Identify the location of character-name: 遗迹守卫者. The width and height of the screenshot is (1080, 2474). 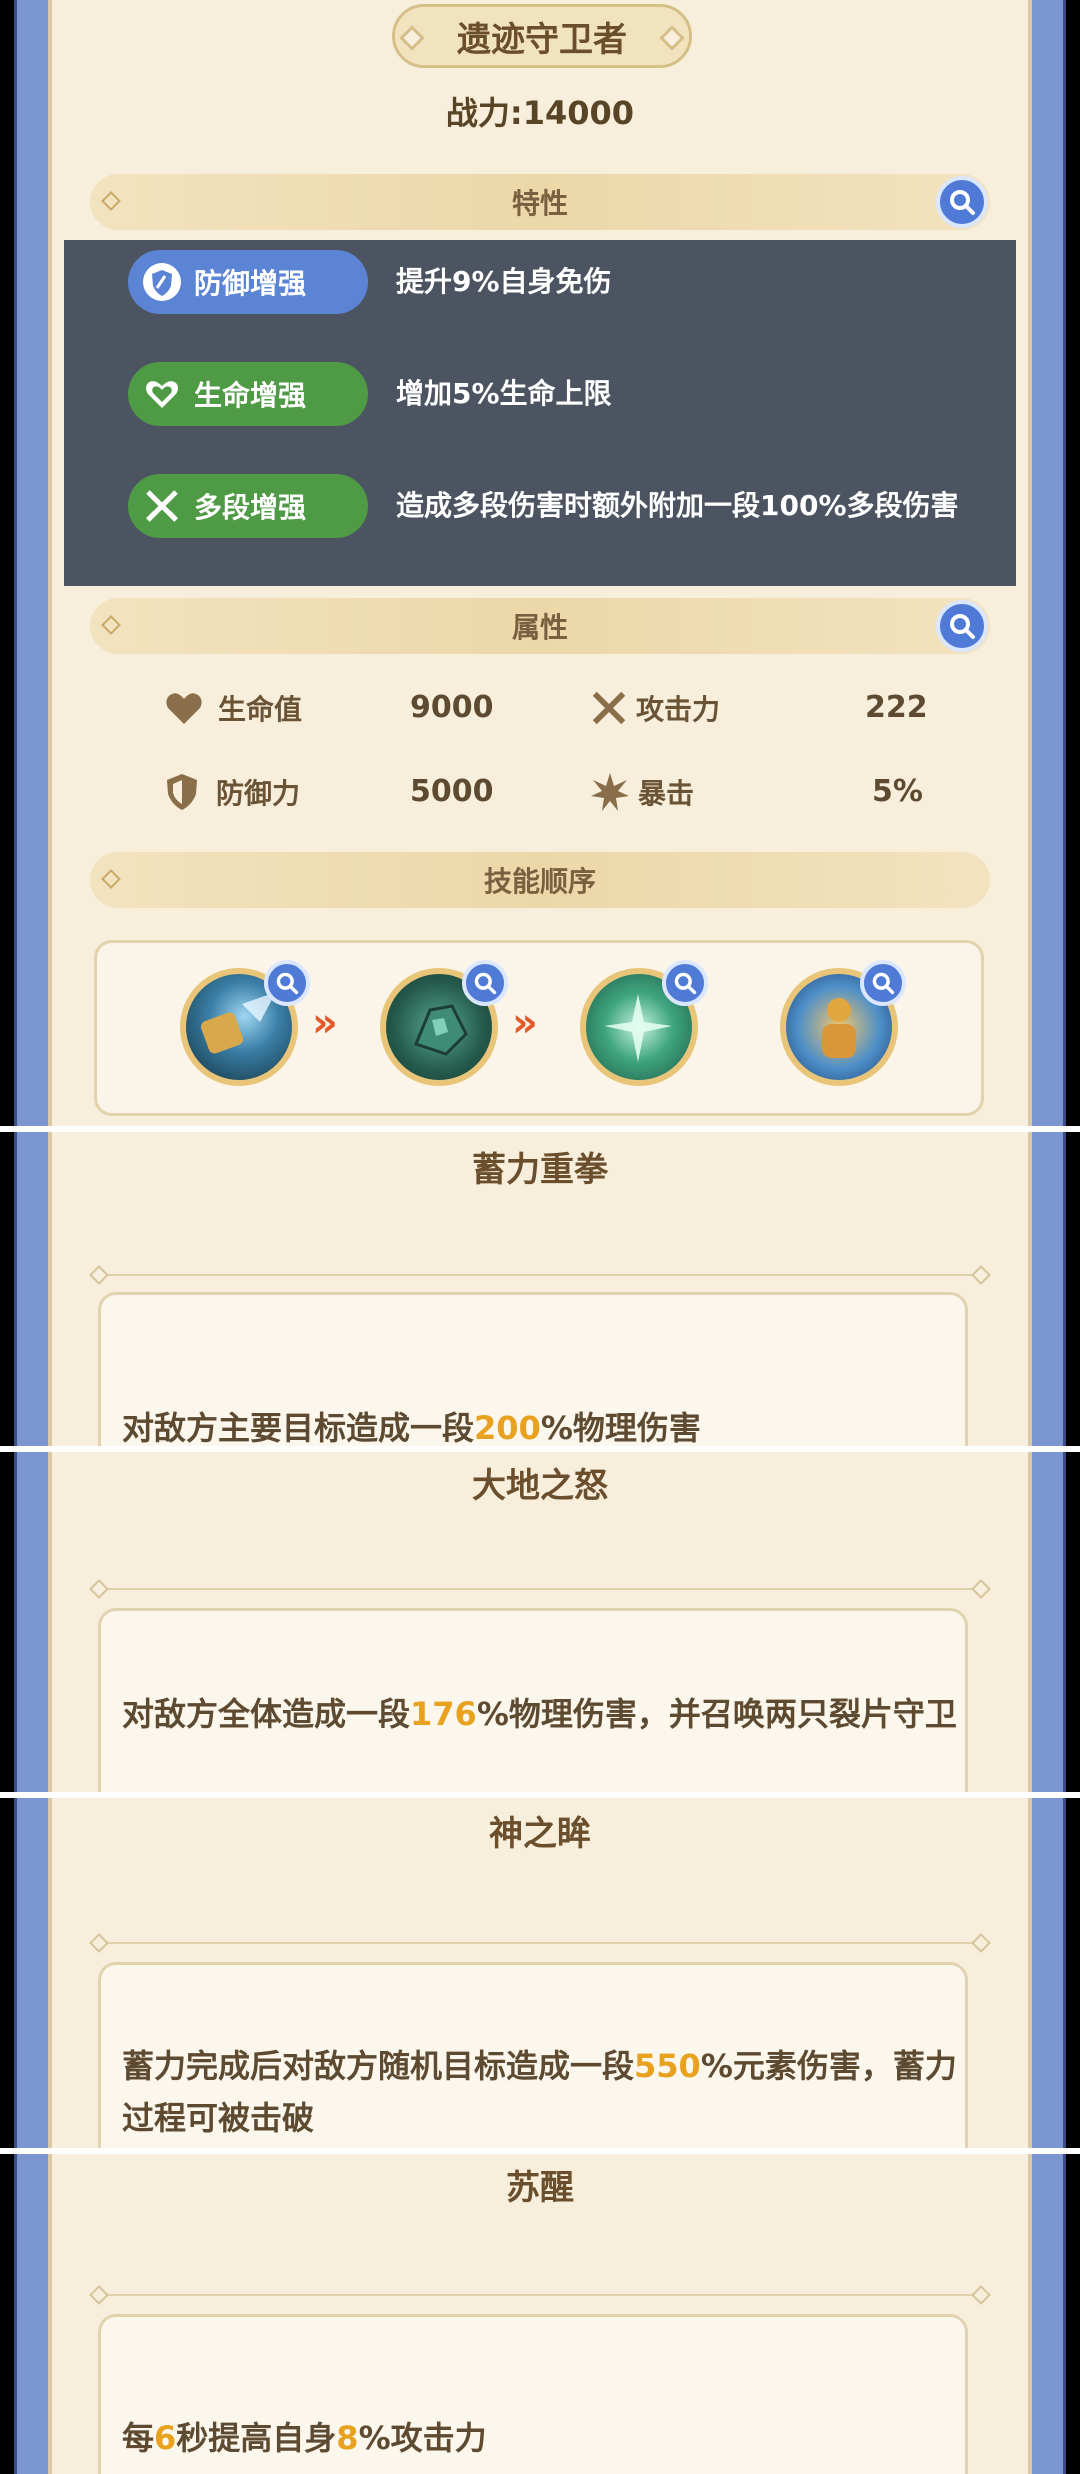
(542, 39).